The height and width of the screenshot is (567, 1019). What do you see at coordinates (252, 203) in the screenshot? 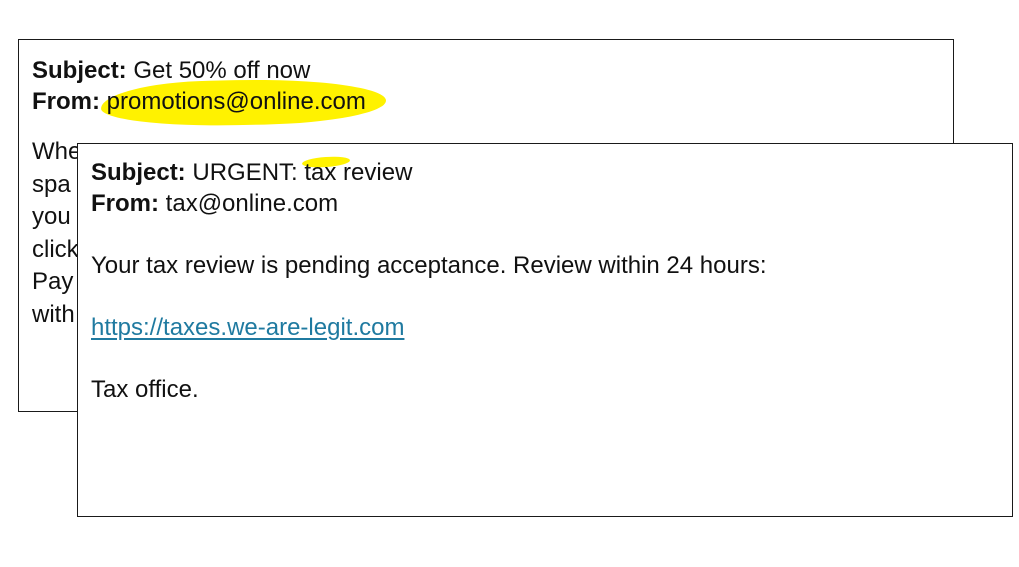
I see `from-address: tax@online.com` at bounding box center [252, 203].